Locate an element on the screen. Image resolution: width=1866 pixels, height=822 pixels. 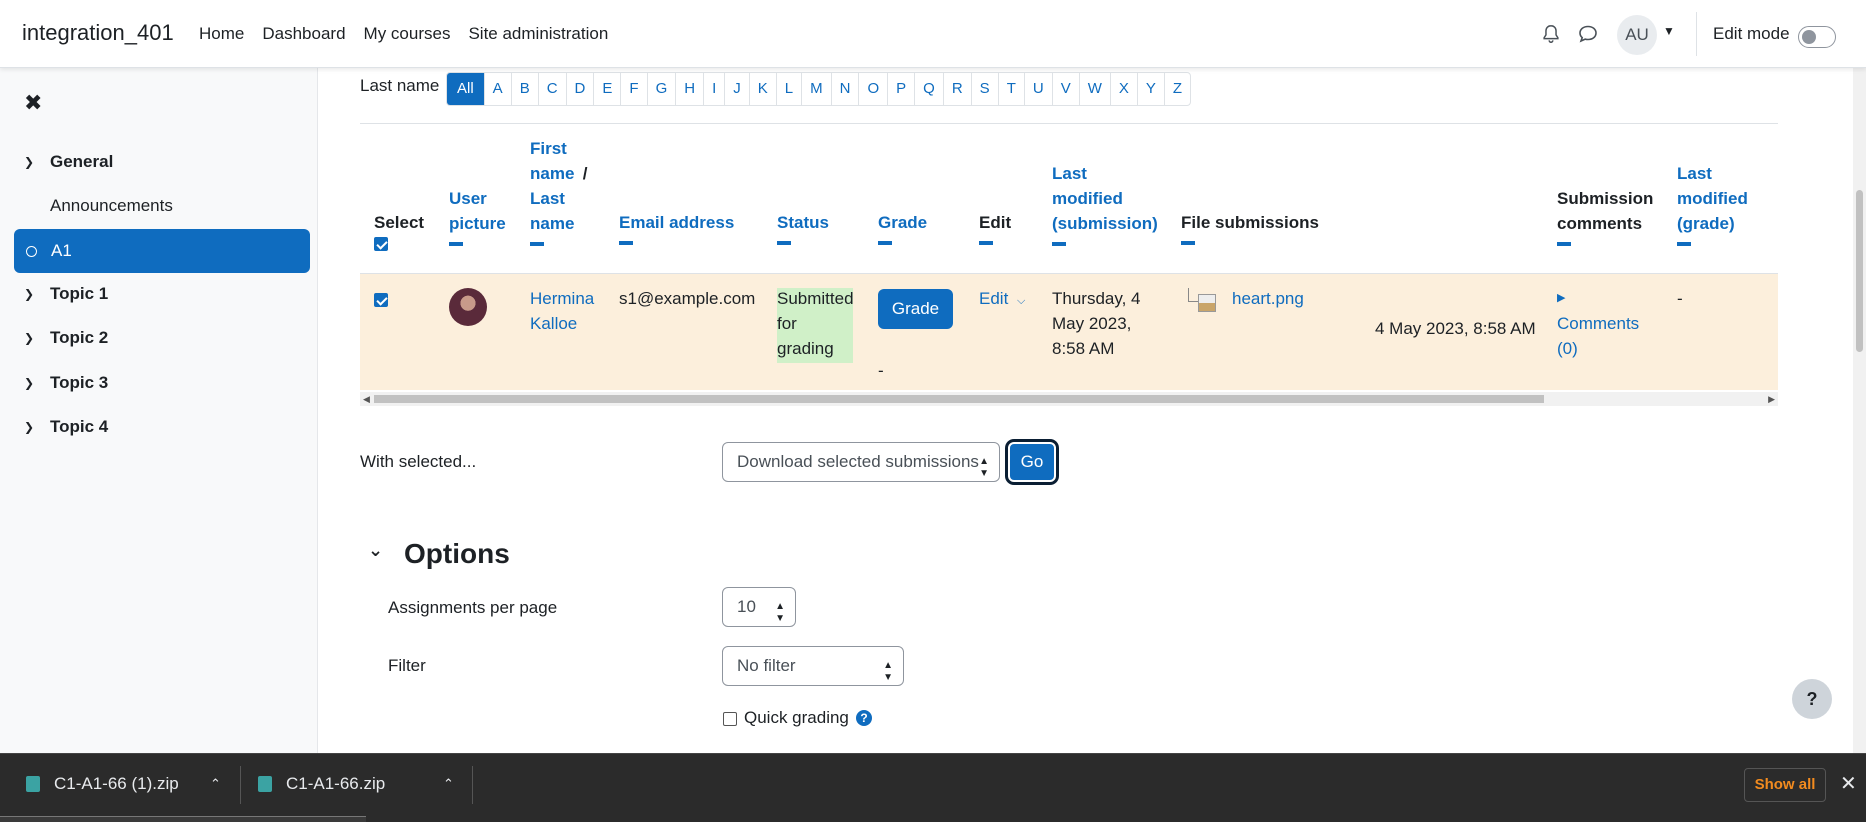
filter-select: No filter ▲ ▼ is located at coordinates (813, 666).